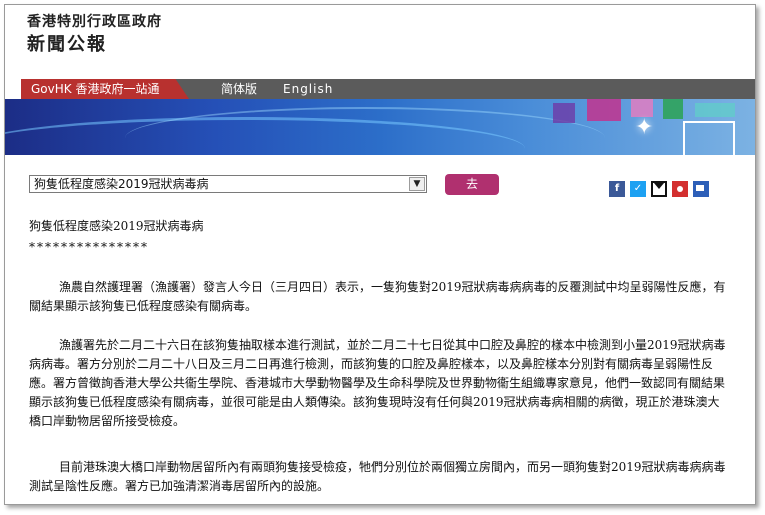  I want to click on print-icon, so click(701, 189).